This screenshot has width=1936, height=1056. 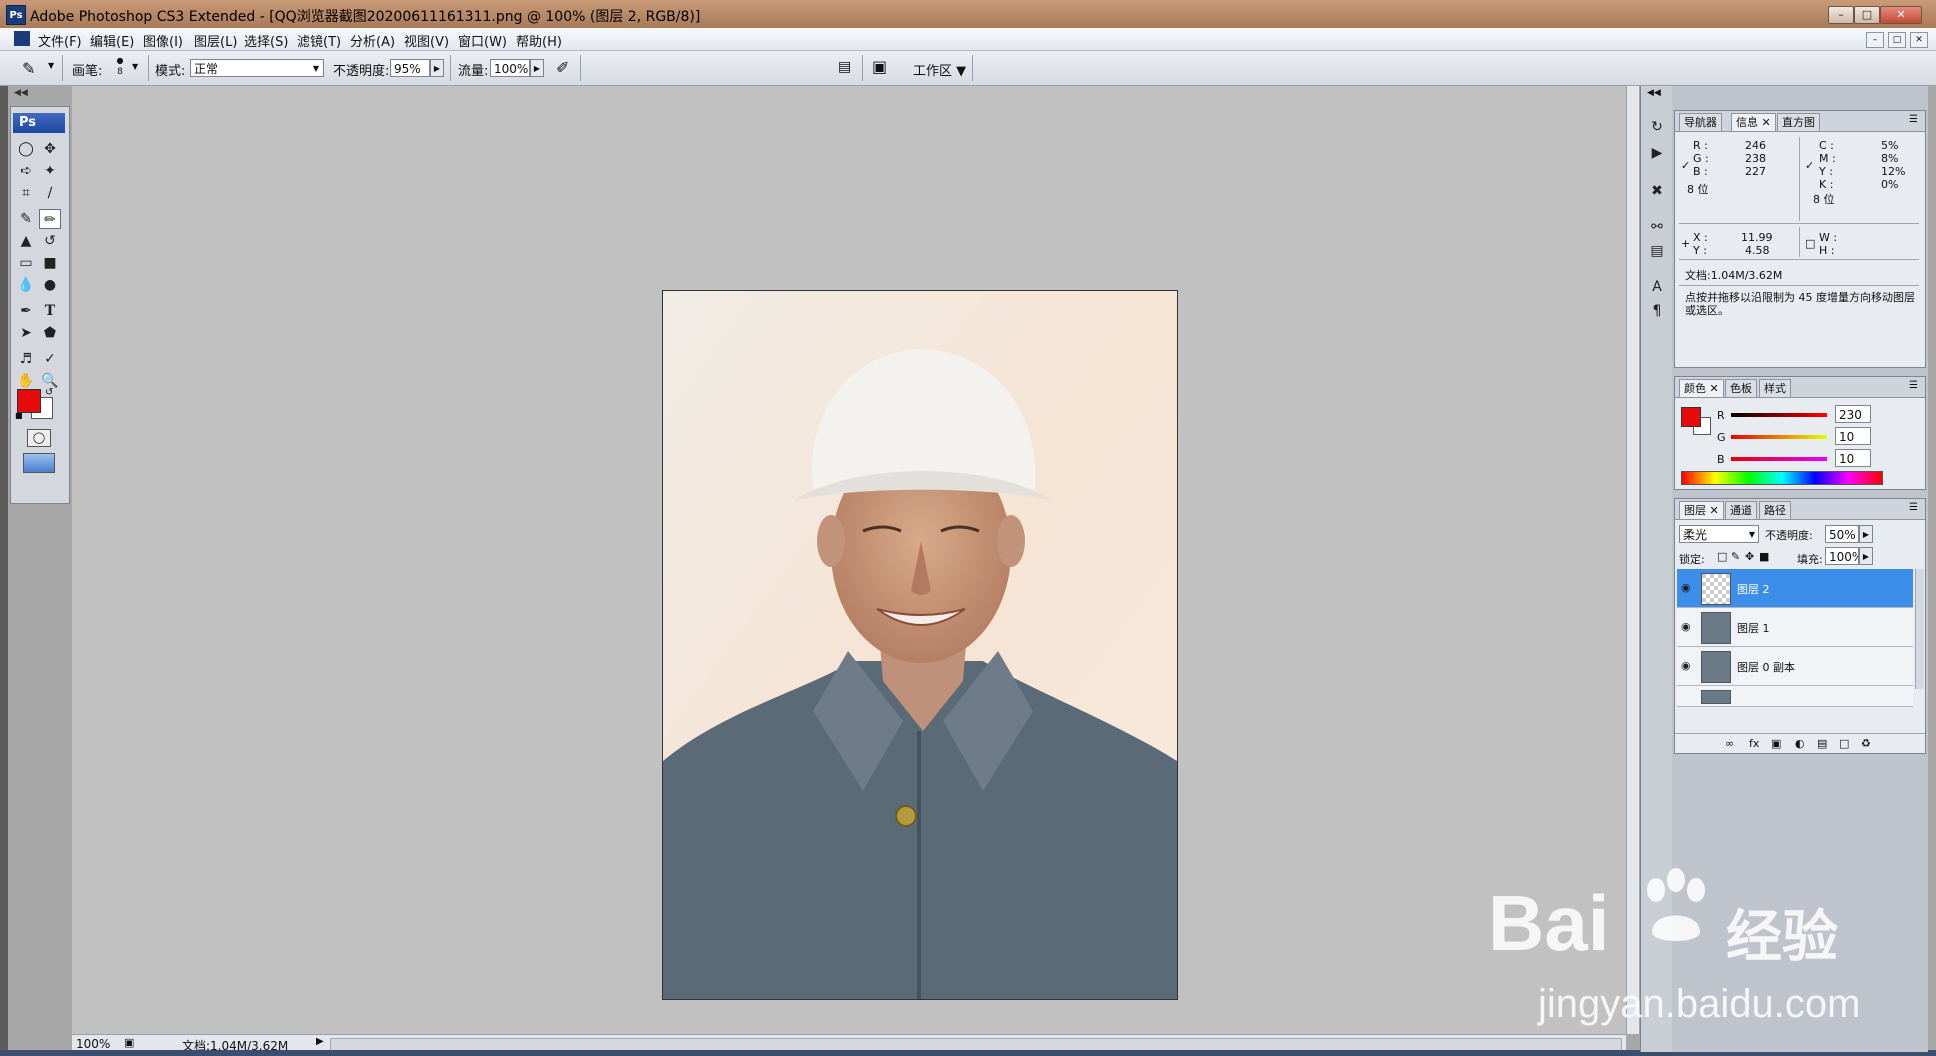 What do you see at coordinates (1657, 287) in the screenshot?
I see `character-panel-icon: A` at bounding box center [1657, 287].